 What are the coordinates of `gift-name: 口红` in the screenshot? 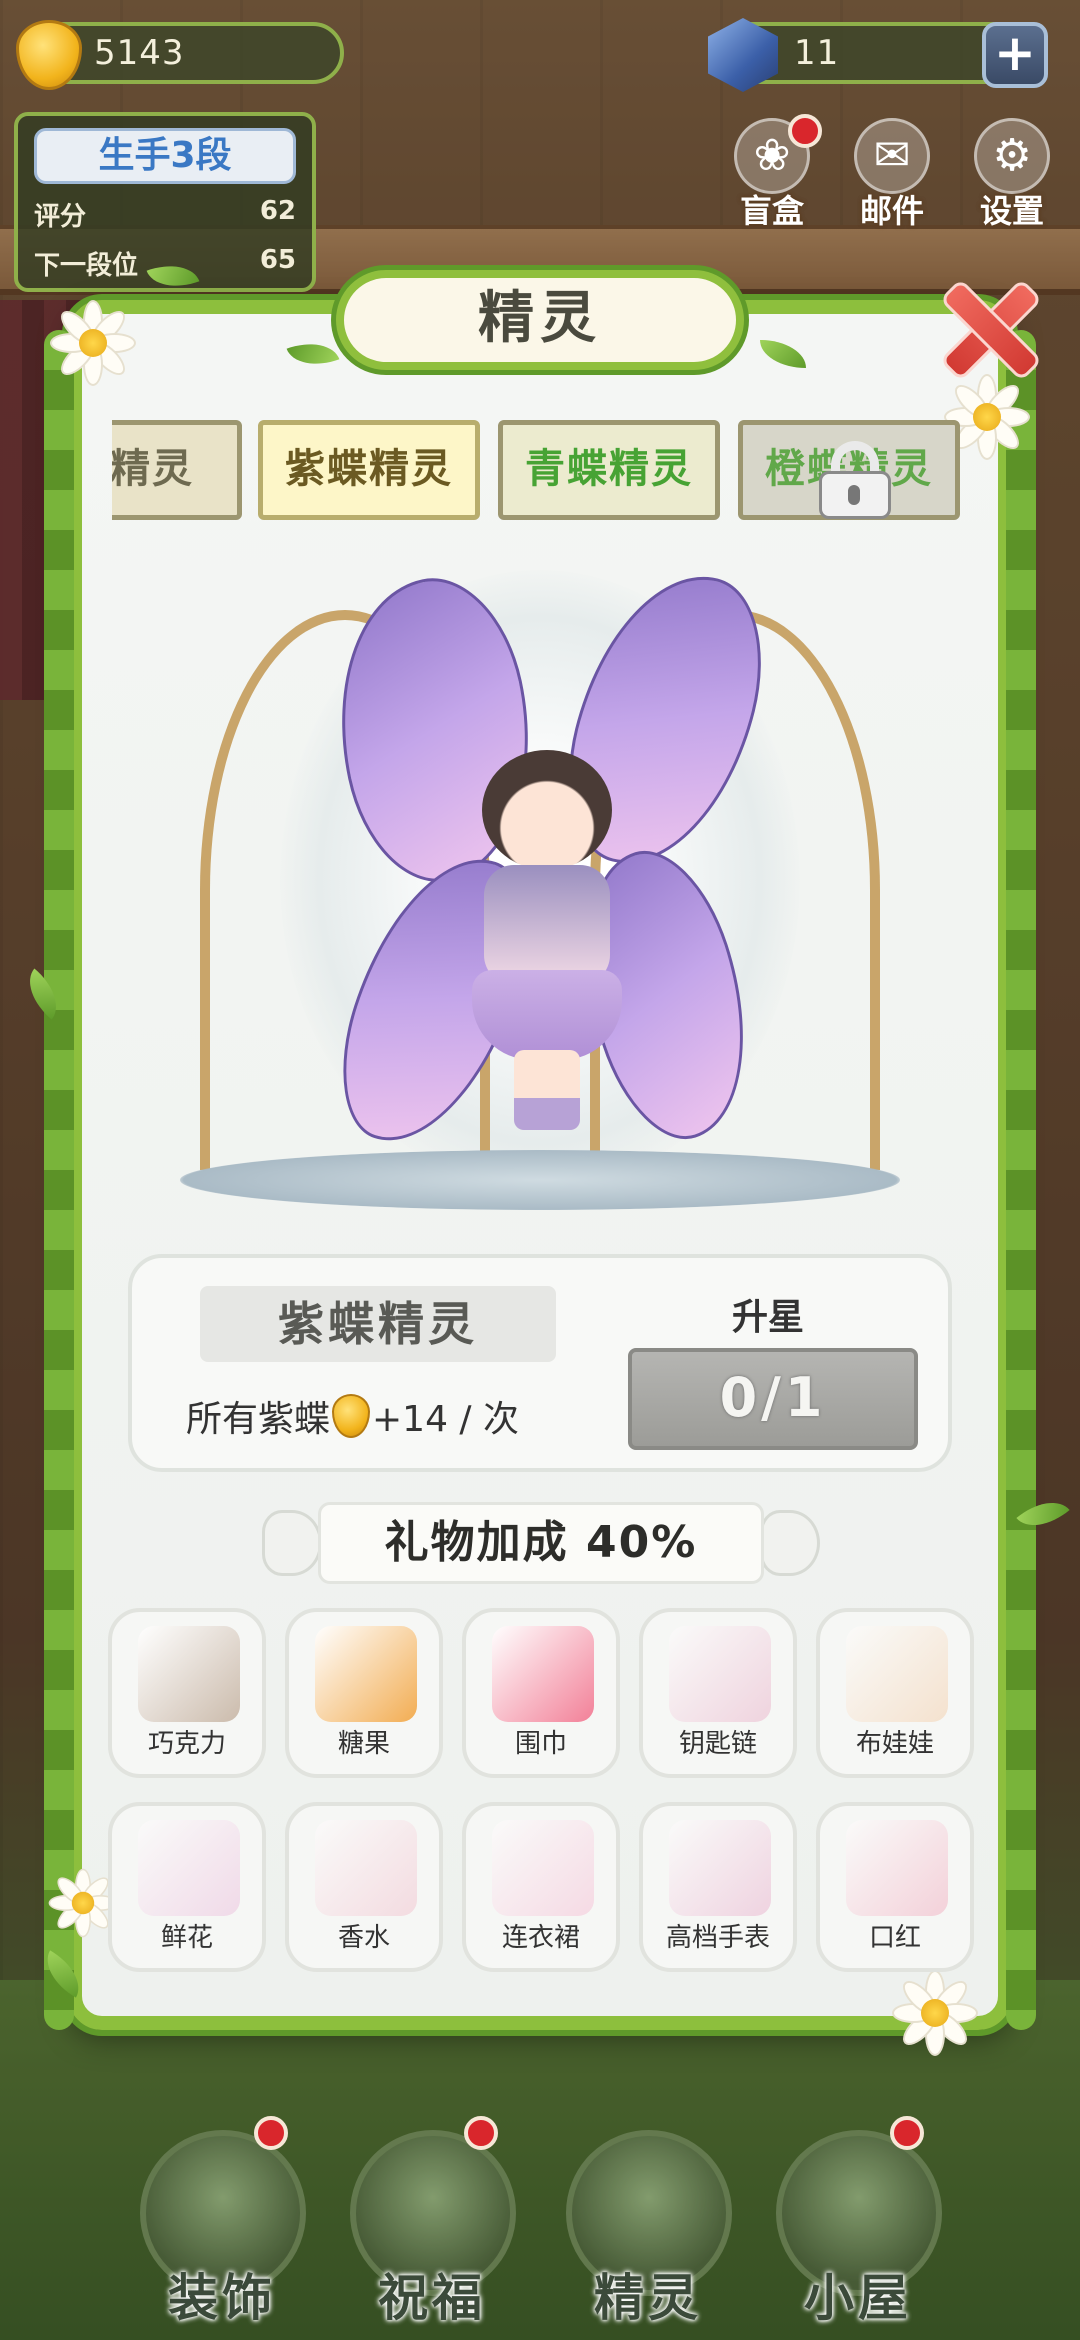 It's located at (894, 1938).